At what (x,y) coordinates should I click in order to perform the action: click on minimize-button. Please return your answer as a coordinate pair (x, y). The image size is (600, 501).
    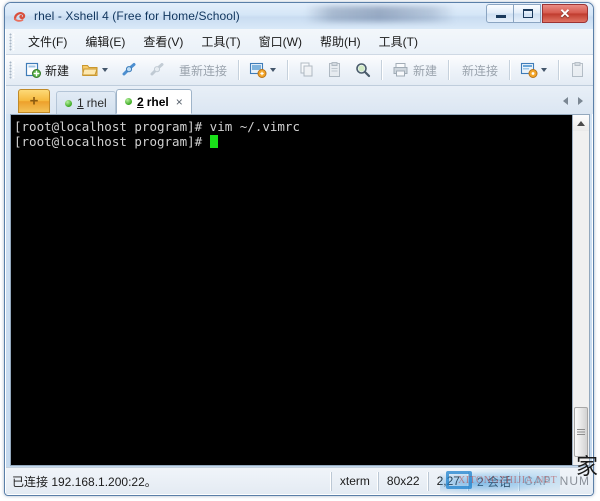
    Looking at the image, I should click on (500, 13).